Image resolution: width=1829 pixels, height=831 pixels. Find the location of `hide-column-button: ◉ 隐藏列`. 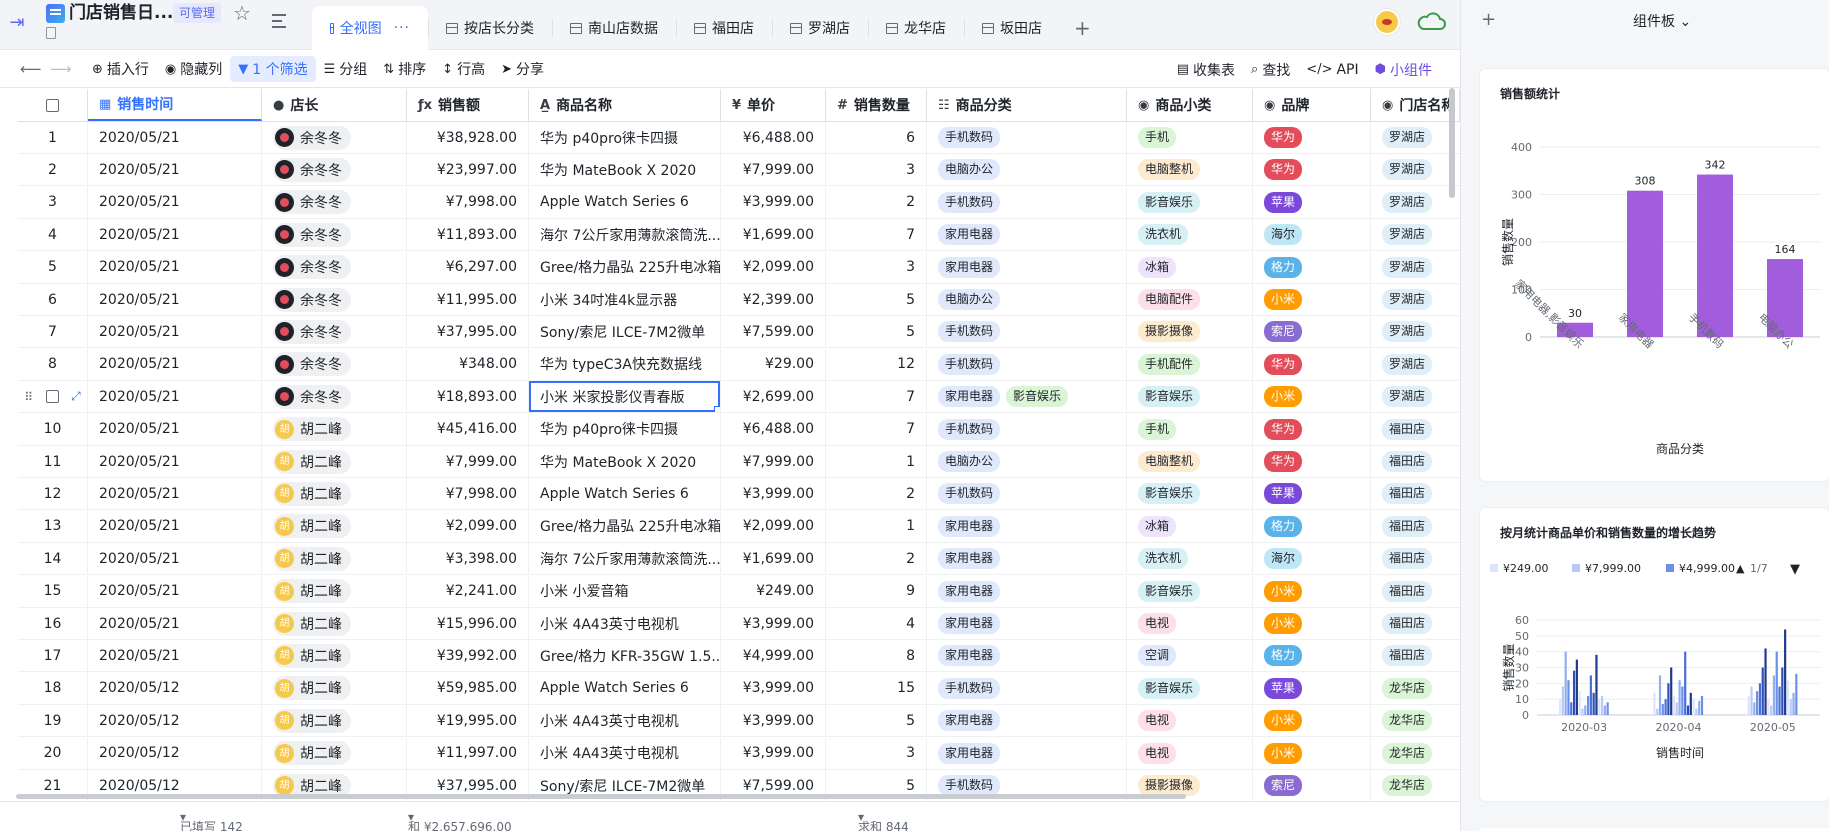

hide-column-button: ◉ 隐藏列 is located at coordinates (193, 69).